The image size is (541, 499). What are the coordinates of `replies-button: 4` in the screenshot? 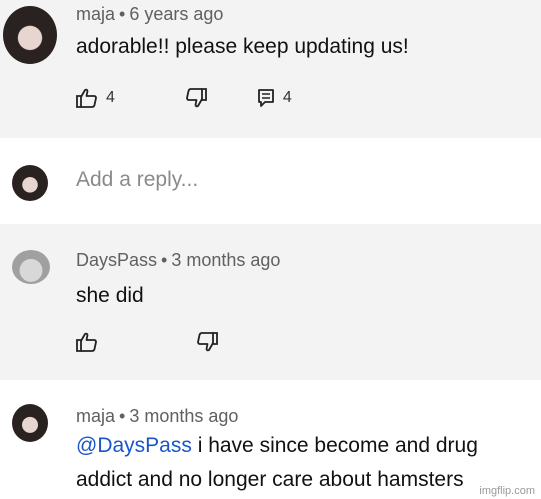 It's located at (274, 98).